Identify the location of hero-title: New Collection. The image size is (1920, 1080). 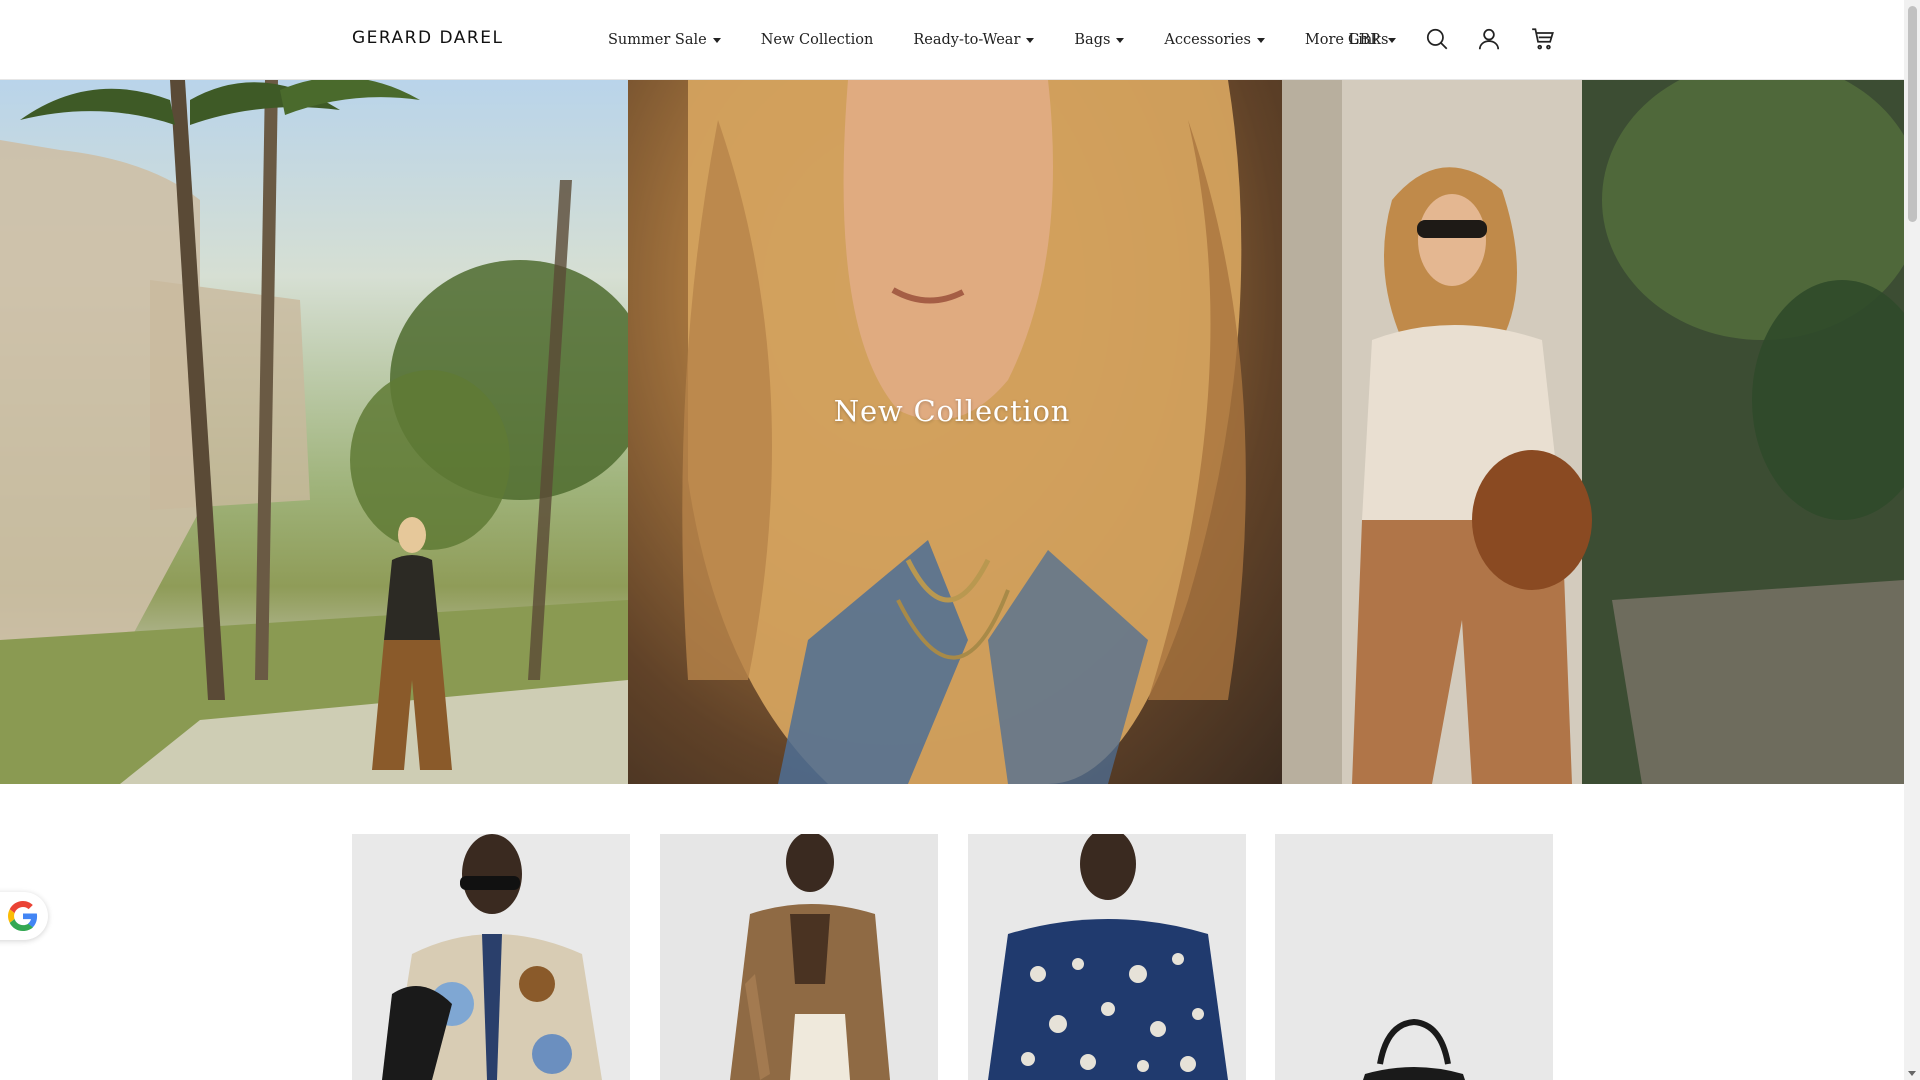
(952, 411).